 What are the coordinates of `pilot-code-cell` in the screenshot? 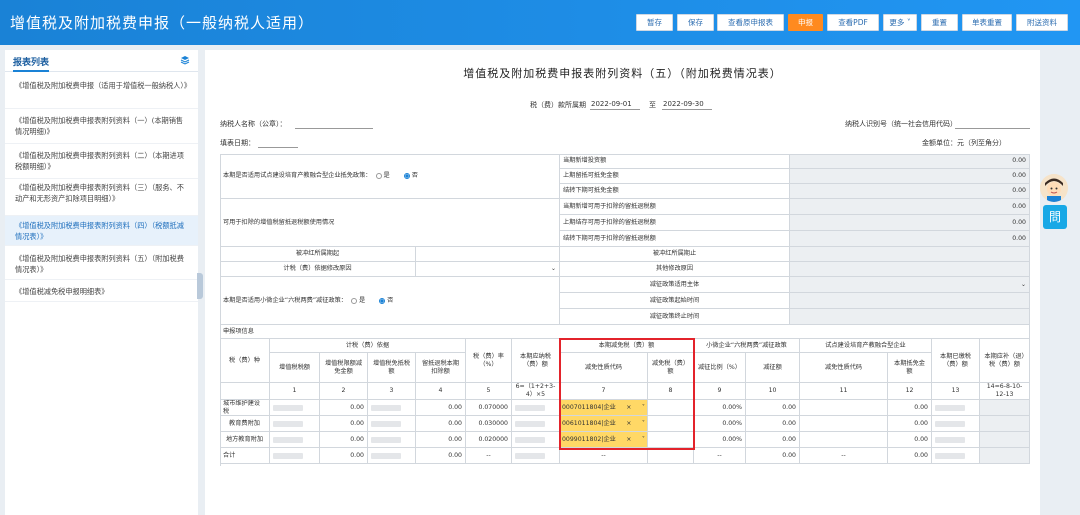 It's located at (844, 408).